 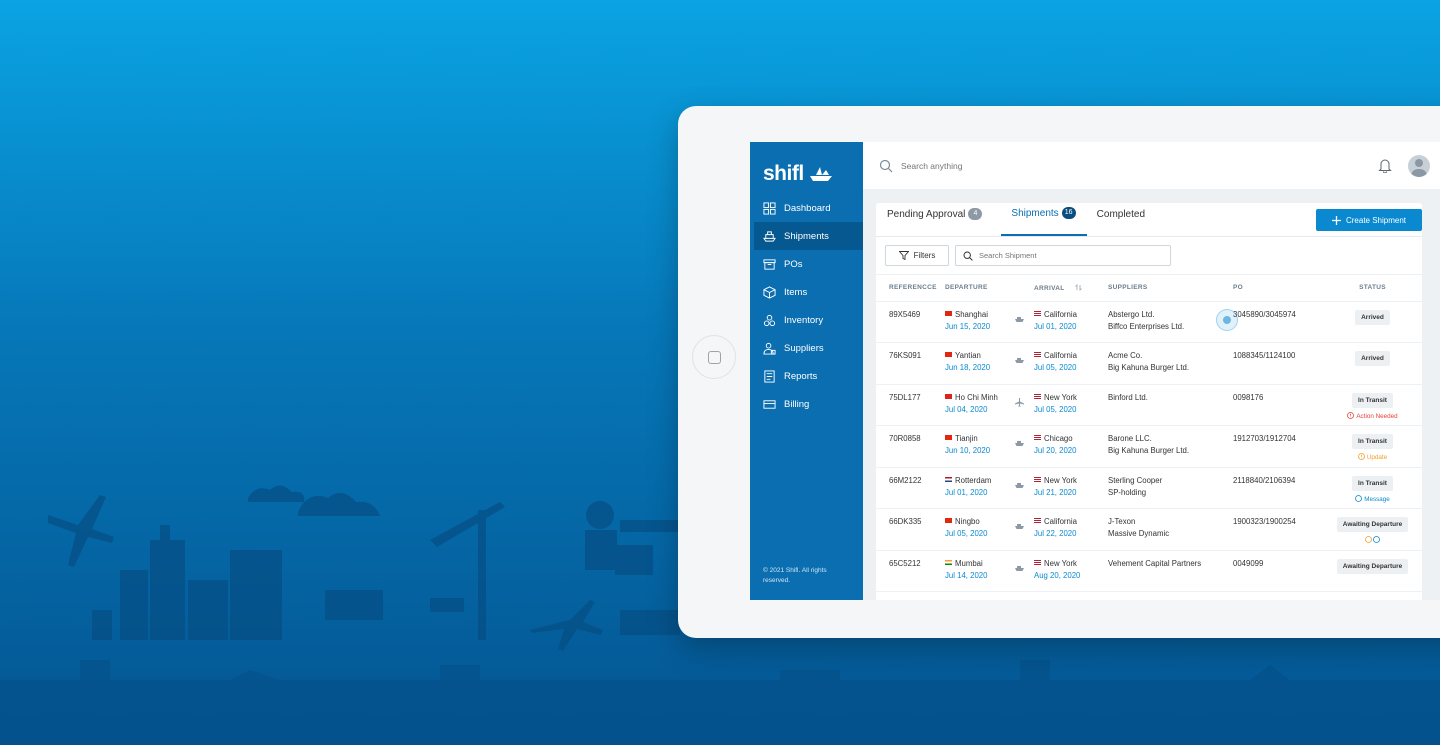 I want to click on arrival-cell: California Jul 01, 2020, so click(x=1071, y=322).